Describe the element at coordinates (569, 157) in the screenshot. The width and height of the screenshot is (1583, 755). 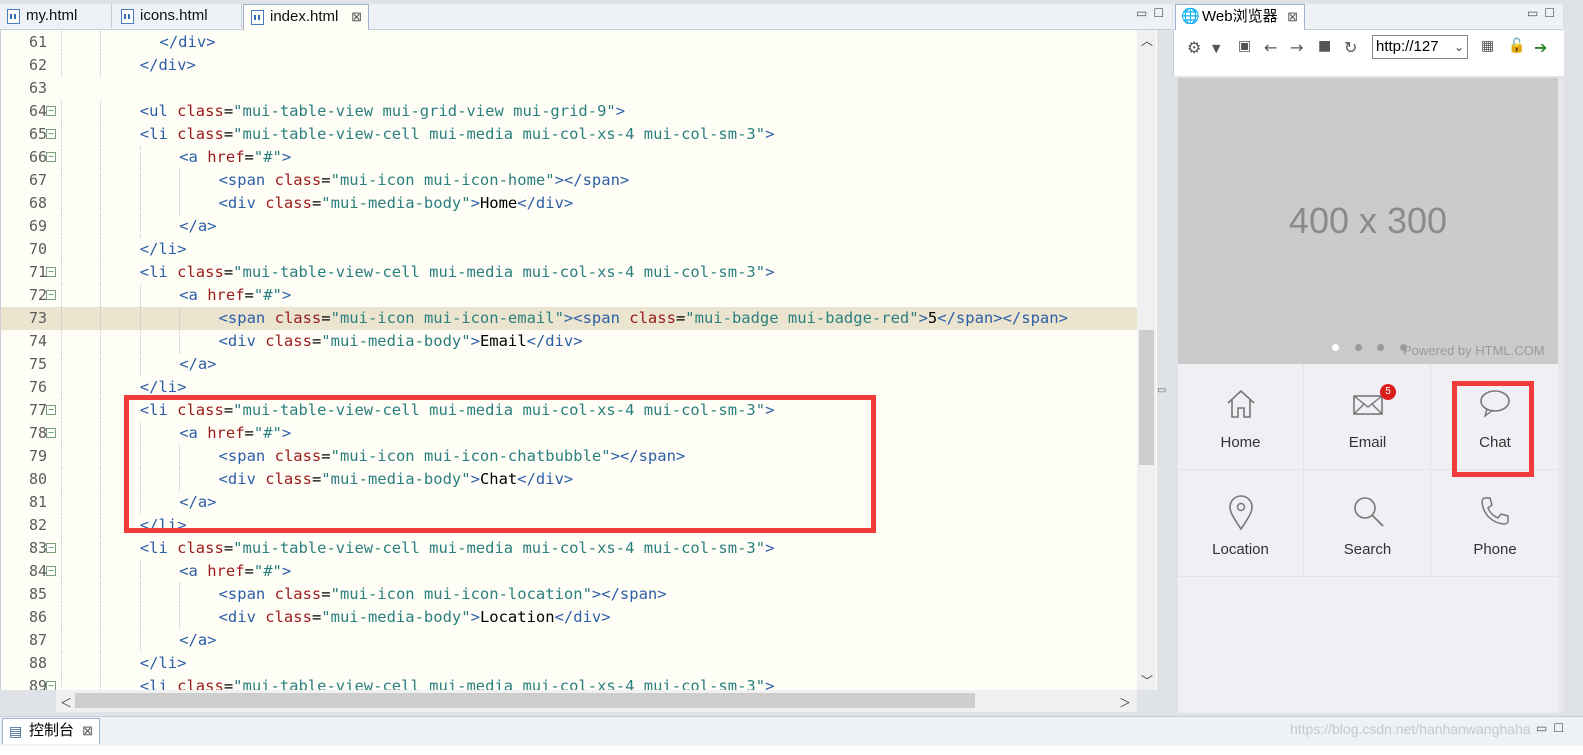
I see `code-line: 66− <a href="#">` at that location.